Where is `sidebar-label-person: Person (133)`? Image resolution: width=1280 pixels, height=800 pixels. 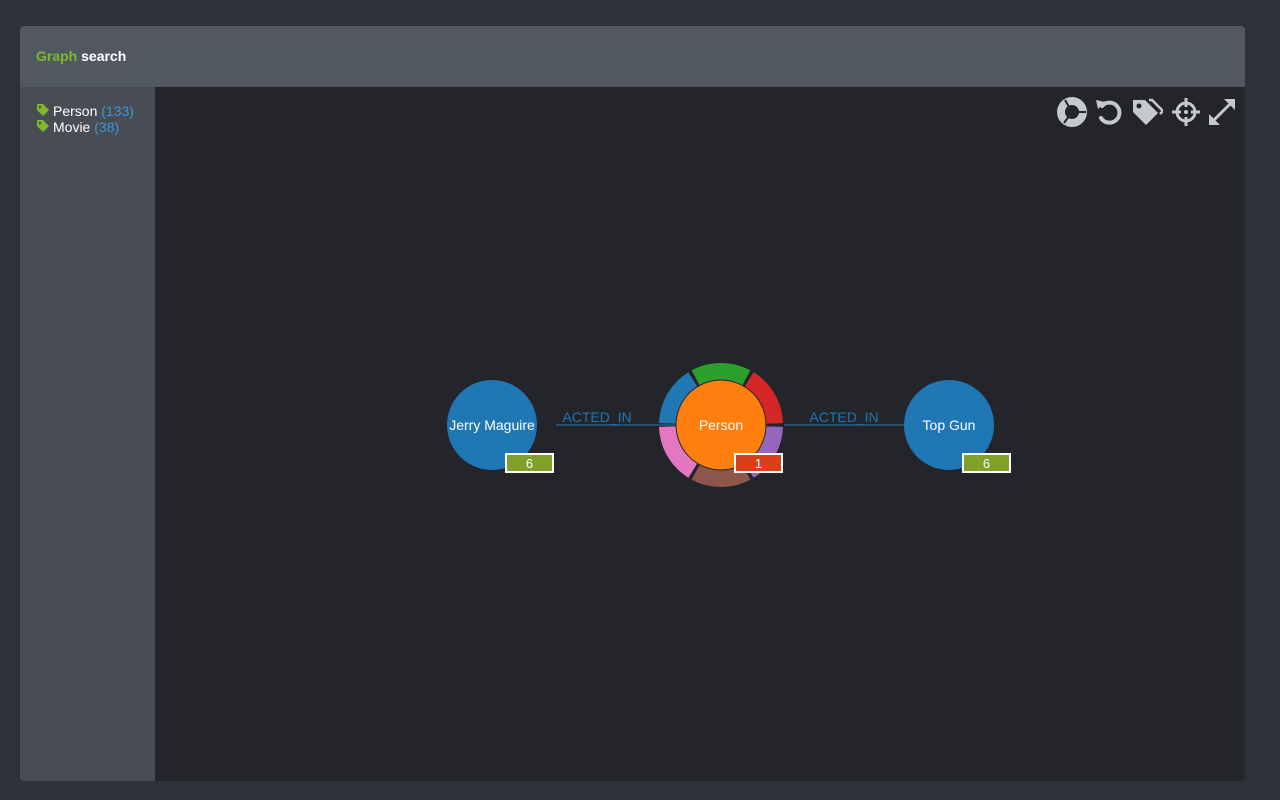 sidebar-label-person: Person (133) is located at coordinates (85, 111).